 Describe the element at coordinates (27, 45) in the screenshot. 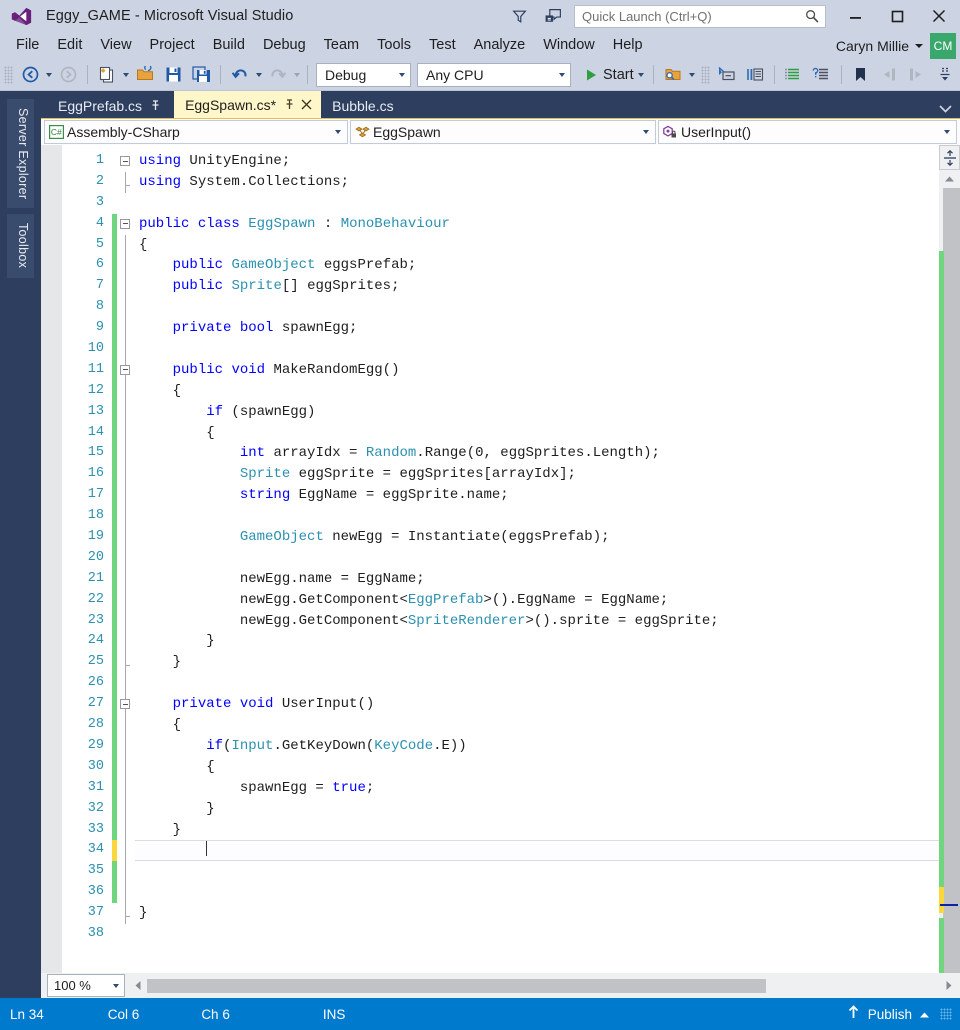

I see `menu-file: File` at that location.